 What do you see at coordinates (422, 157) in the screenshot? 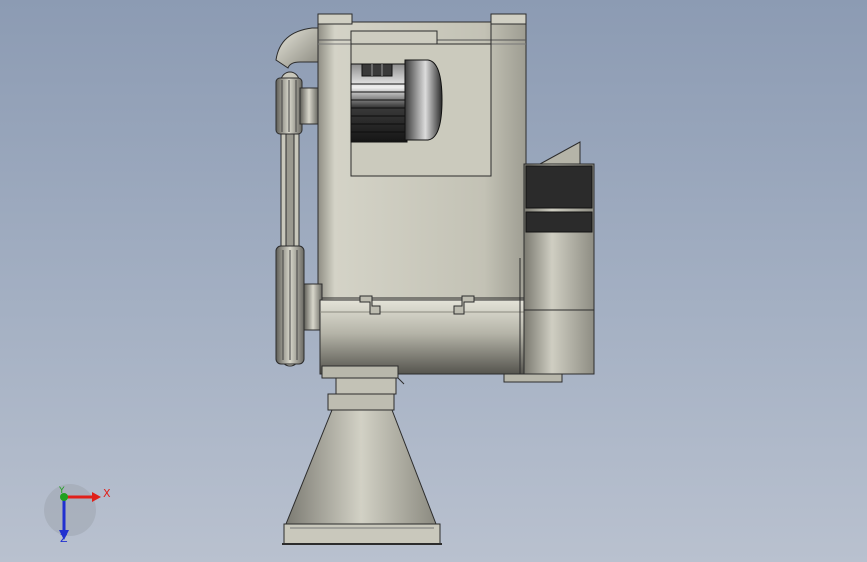
I see `main-housing` at bounding box center [422, 157].